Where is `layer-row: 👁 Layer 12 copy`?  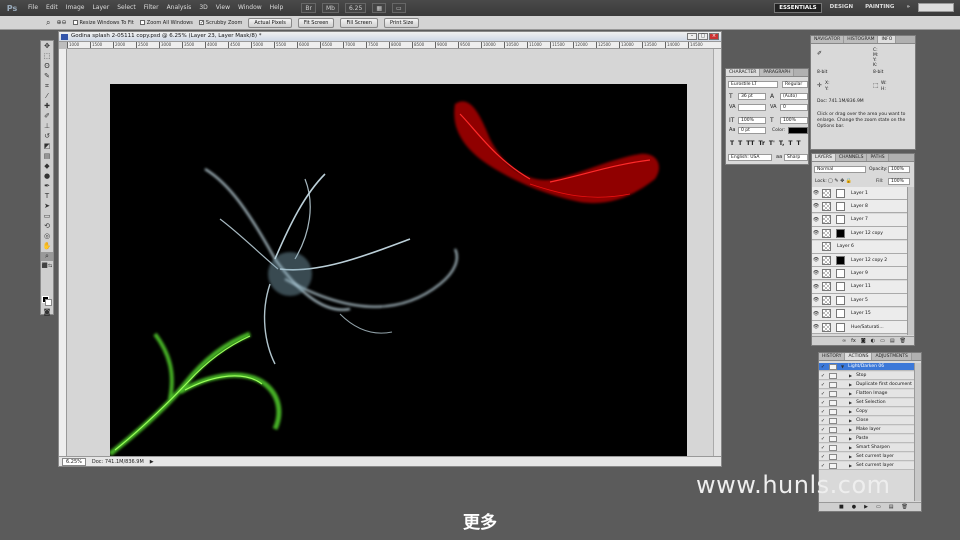
layer-row: 👁 Layer 12 copy is located at coordinates (860, 234).